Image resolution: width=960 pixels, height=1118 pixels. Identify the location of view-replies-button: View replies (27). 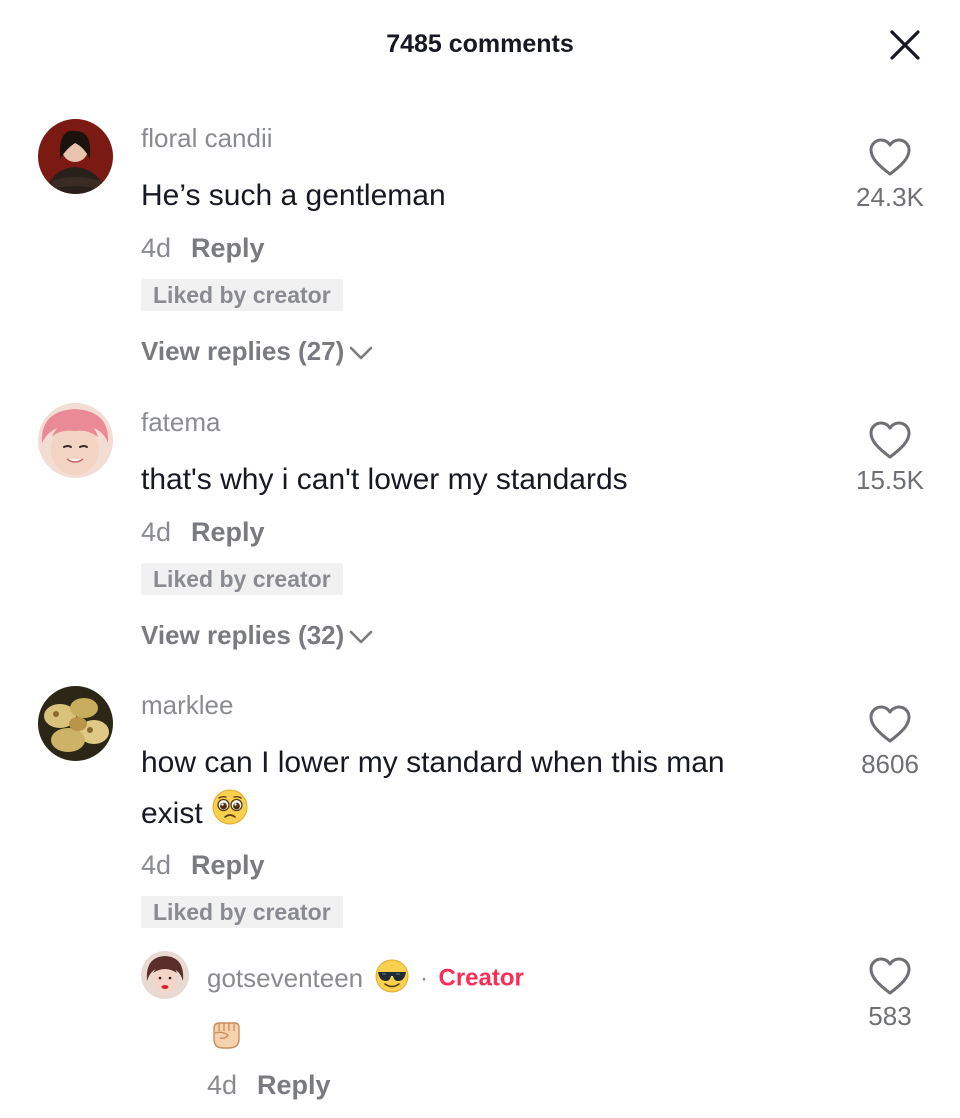
(257, 352).